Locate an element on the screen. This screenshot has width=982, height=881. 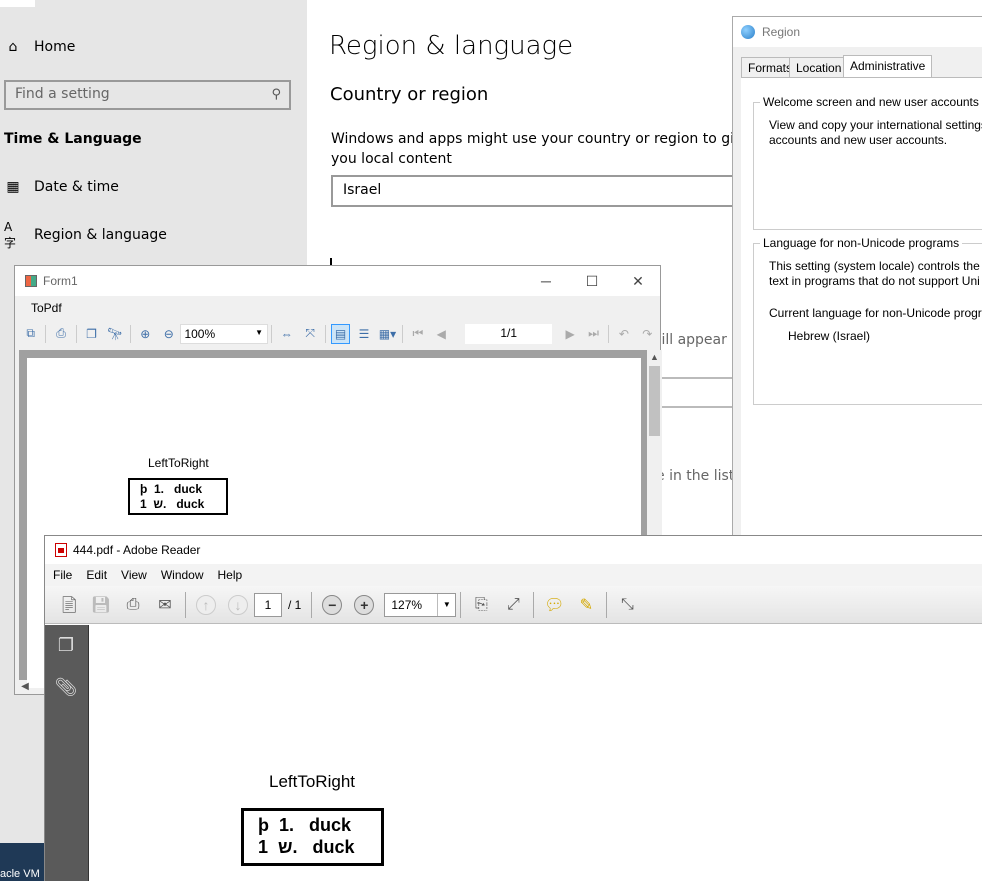
zoom-select: 127% ▼ is located at coordinates (420, 604).